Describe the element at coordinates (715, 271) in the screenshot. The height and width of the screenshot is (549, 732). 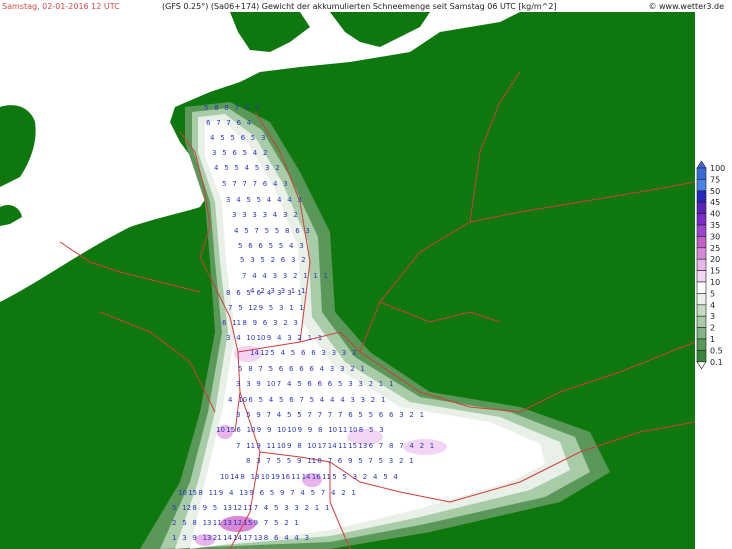
I see `legend-label: 15` at that location.